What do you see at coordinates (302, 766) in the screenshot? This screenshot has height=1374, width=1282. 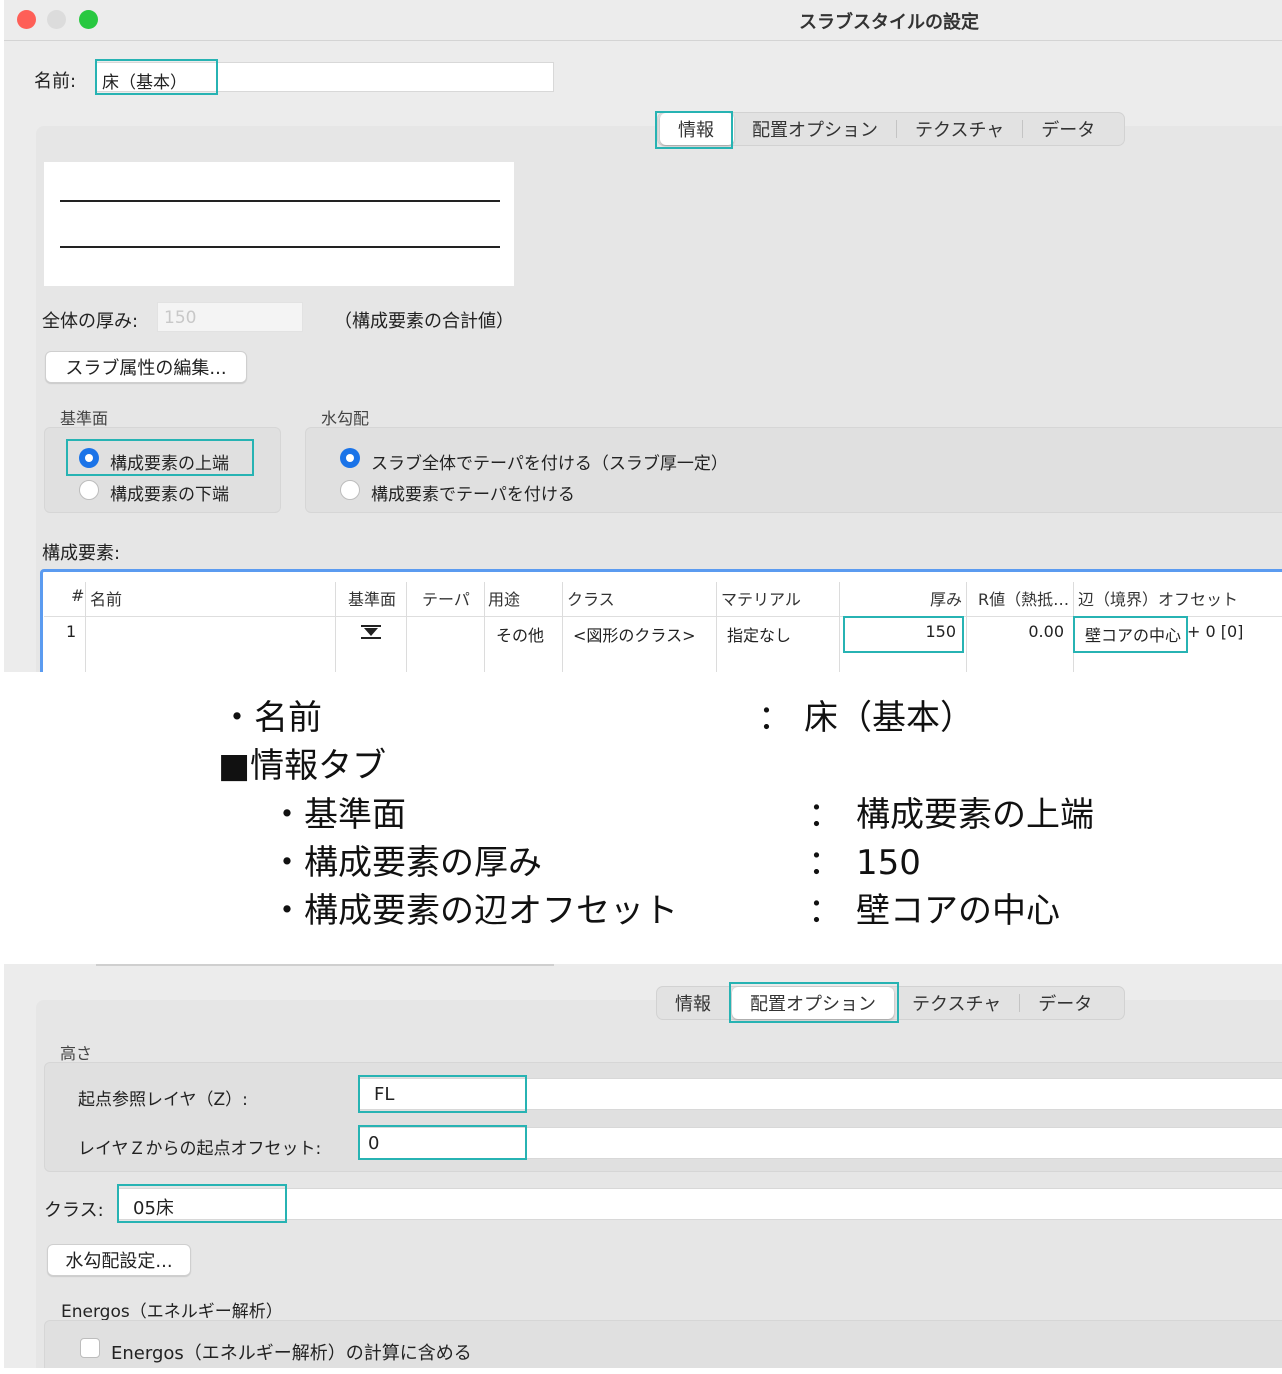 I see `summary-section-title: ■情報タブ` at bounding box center [302, 766].